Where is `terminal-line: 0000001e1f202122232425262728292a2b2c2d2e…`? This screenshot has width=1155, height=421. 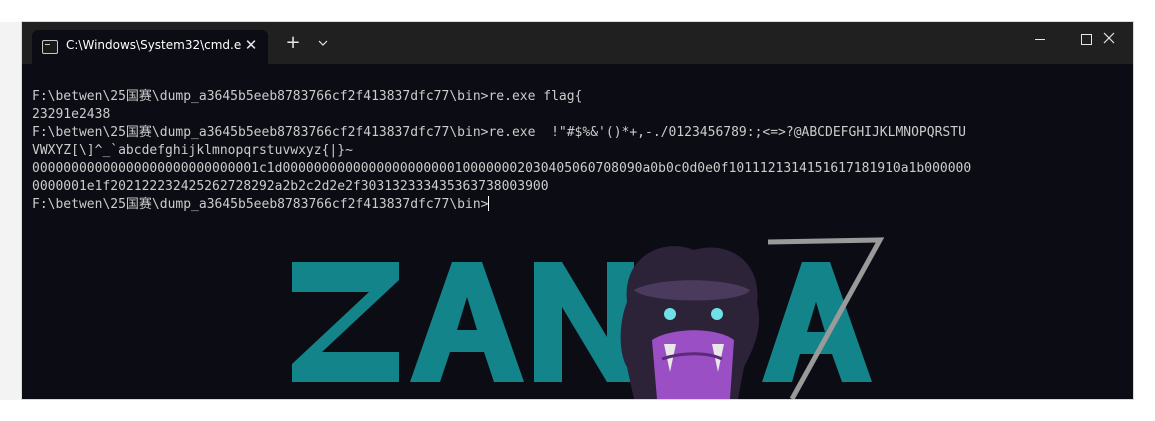
terminal-line: 0000001e1f202122232425262728292a2b2c2d2e… is located at coordinates (290, 186).